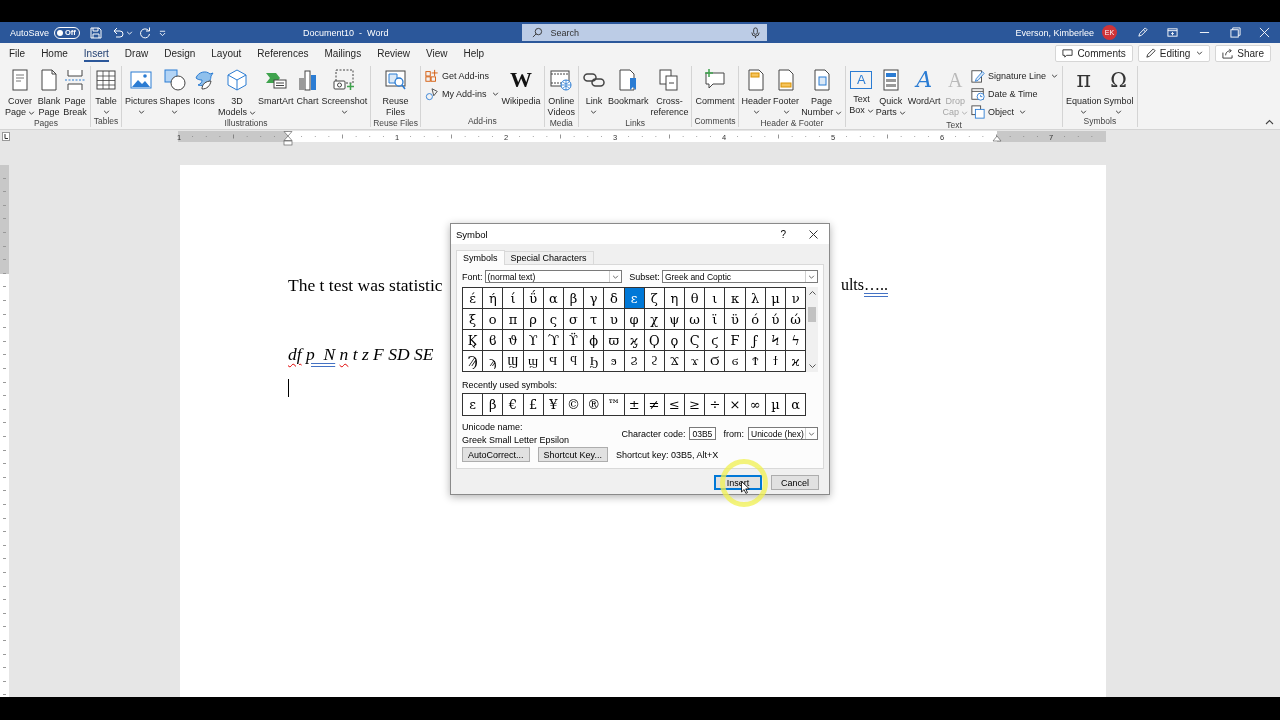 This screenshot has height=720, width=1280. Describe the element at coordinates (755, 361) in the screenshot. I see `symbol-cell: Ϯ` at that location.